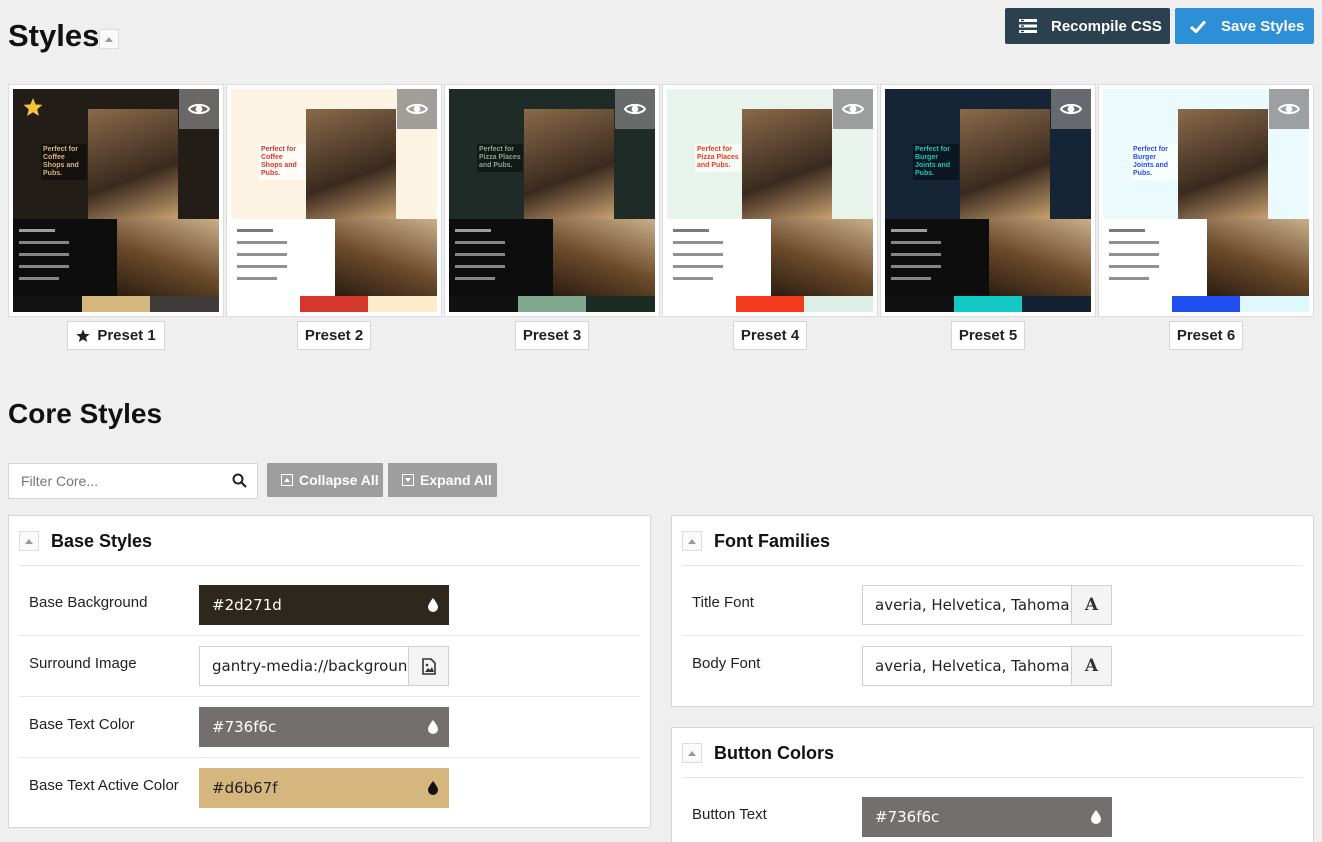 Image resolution: width=1322 pixels, height=842 pixels. Describe the element at coordinates (770, 335) in the screenshot. I see `preset-label-4: Preset 4` at that location.